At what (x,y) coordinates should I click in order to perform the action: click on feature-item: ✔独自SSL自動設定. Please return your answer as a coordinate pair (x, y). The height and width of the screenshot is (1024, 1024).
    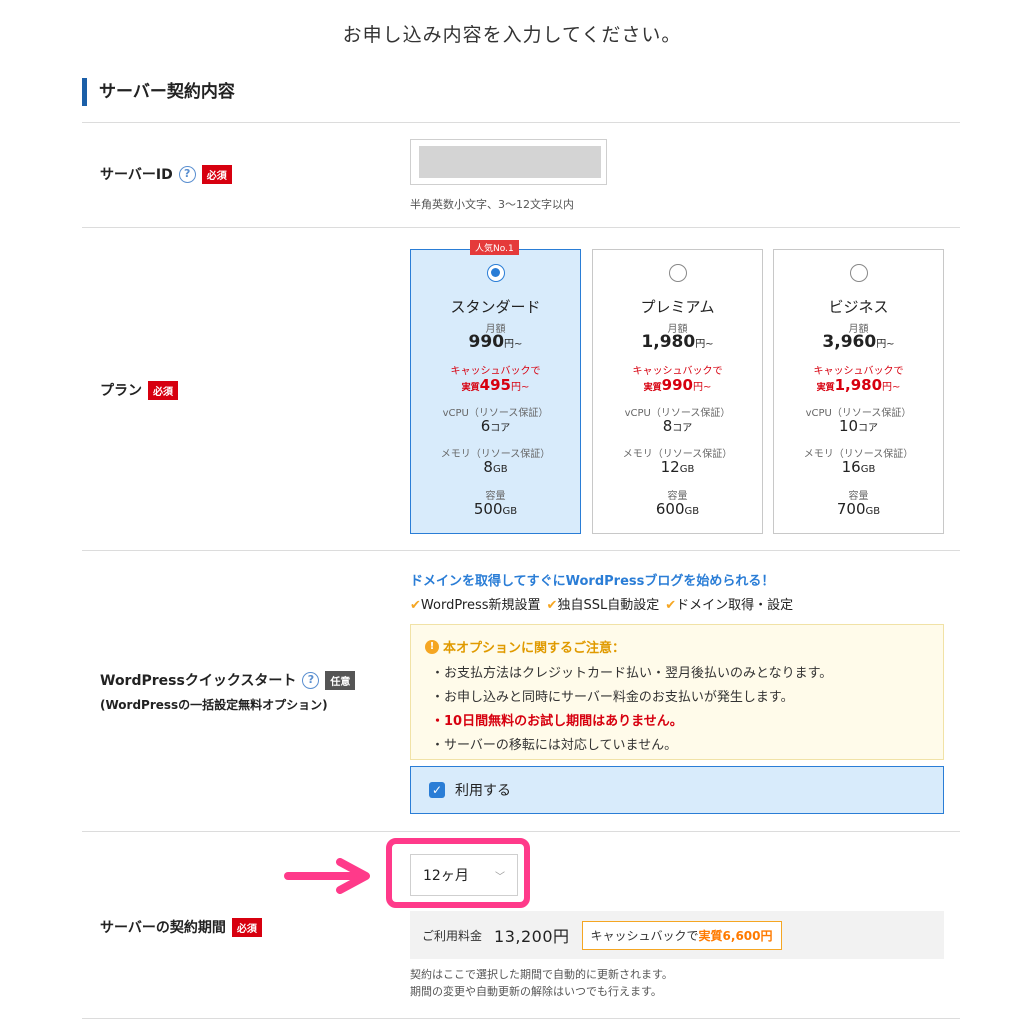
    Looking at the image, I should click on (603, 605).